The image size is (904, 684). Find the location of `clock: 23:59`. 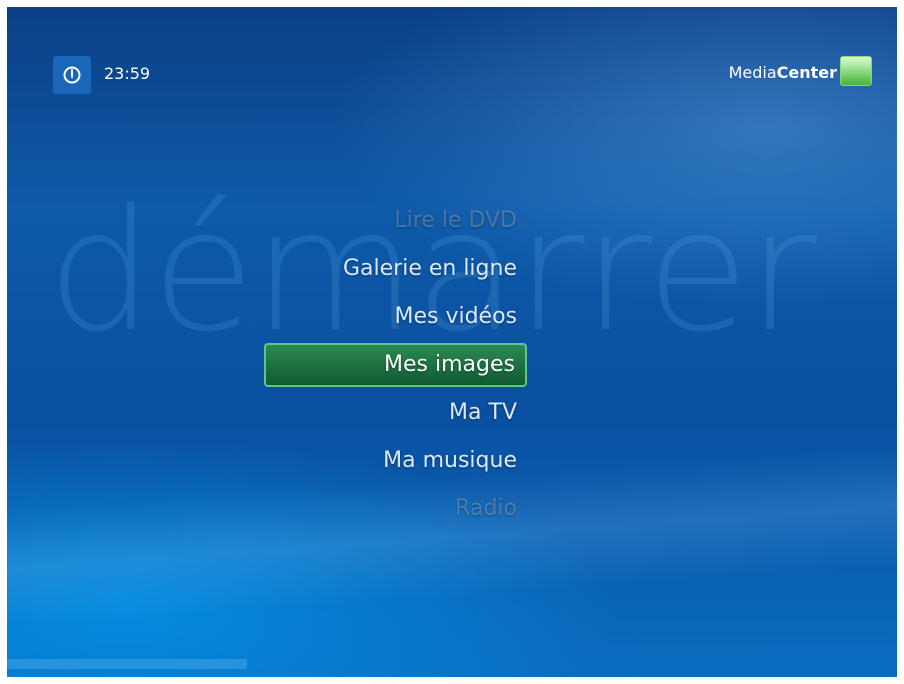

clock: 23:59 is located at coordinates (127, 73).